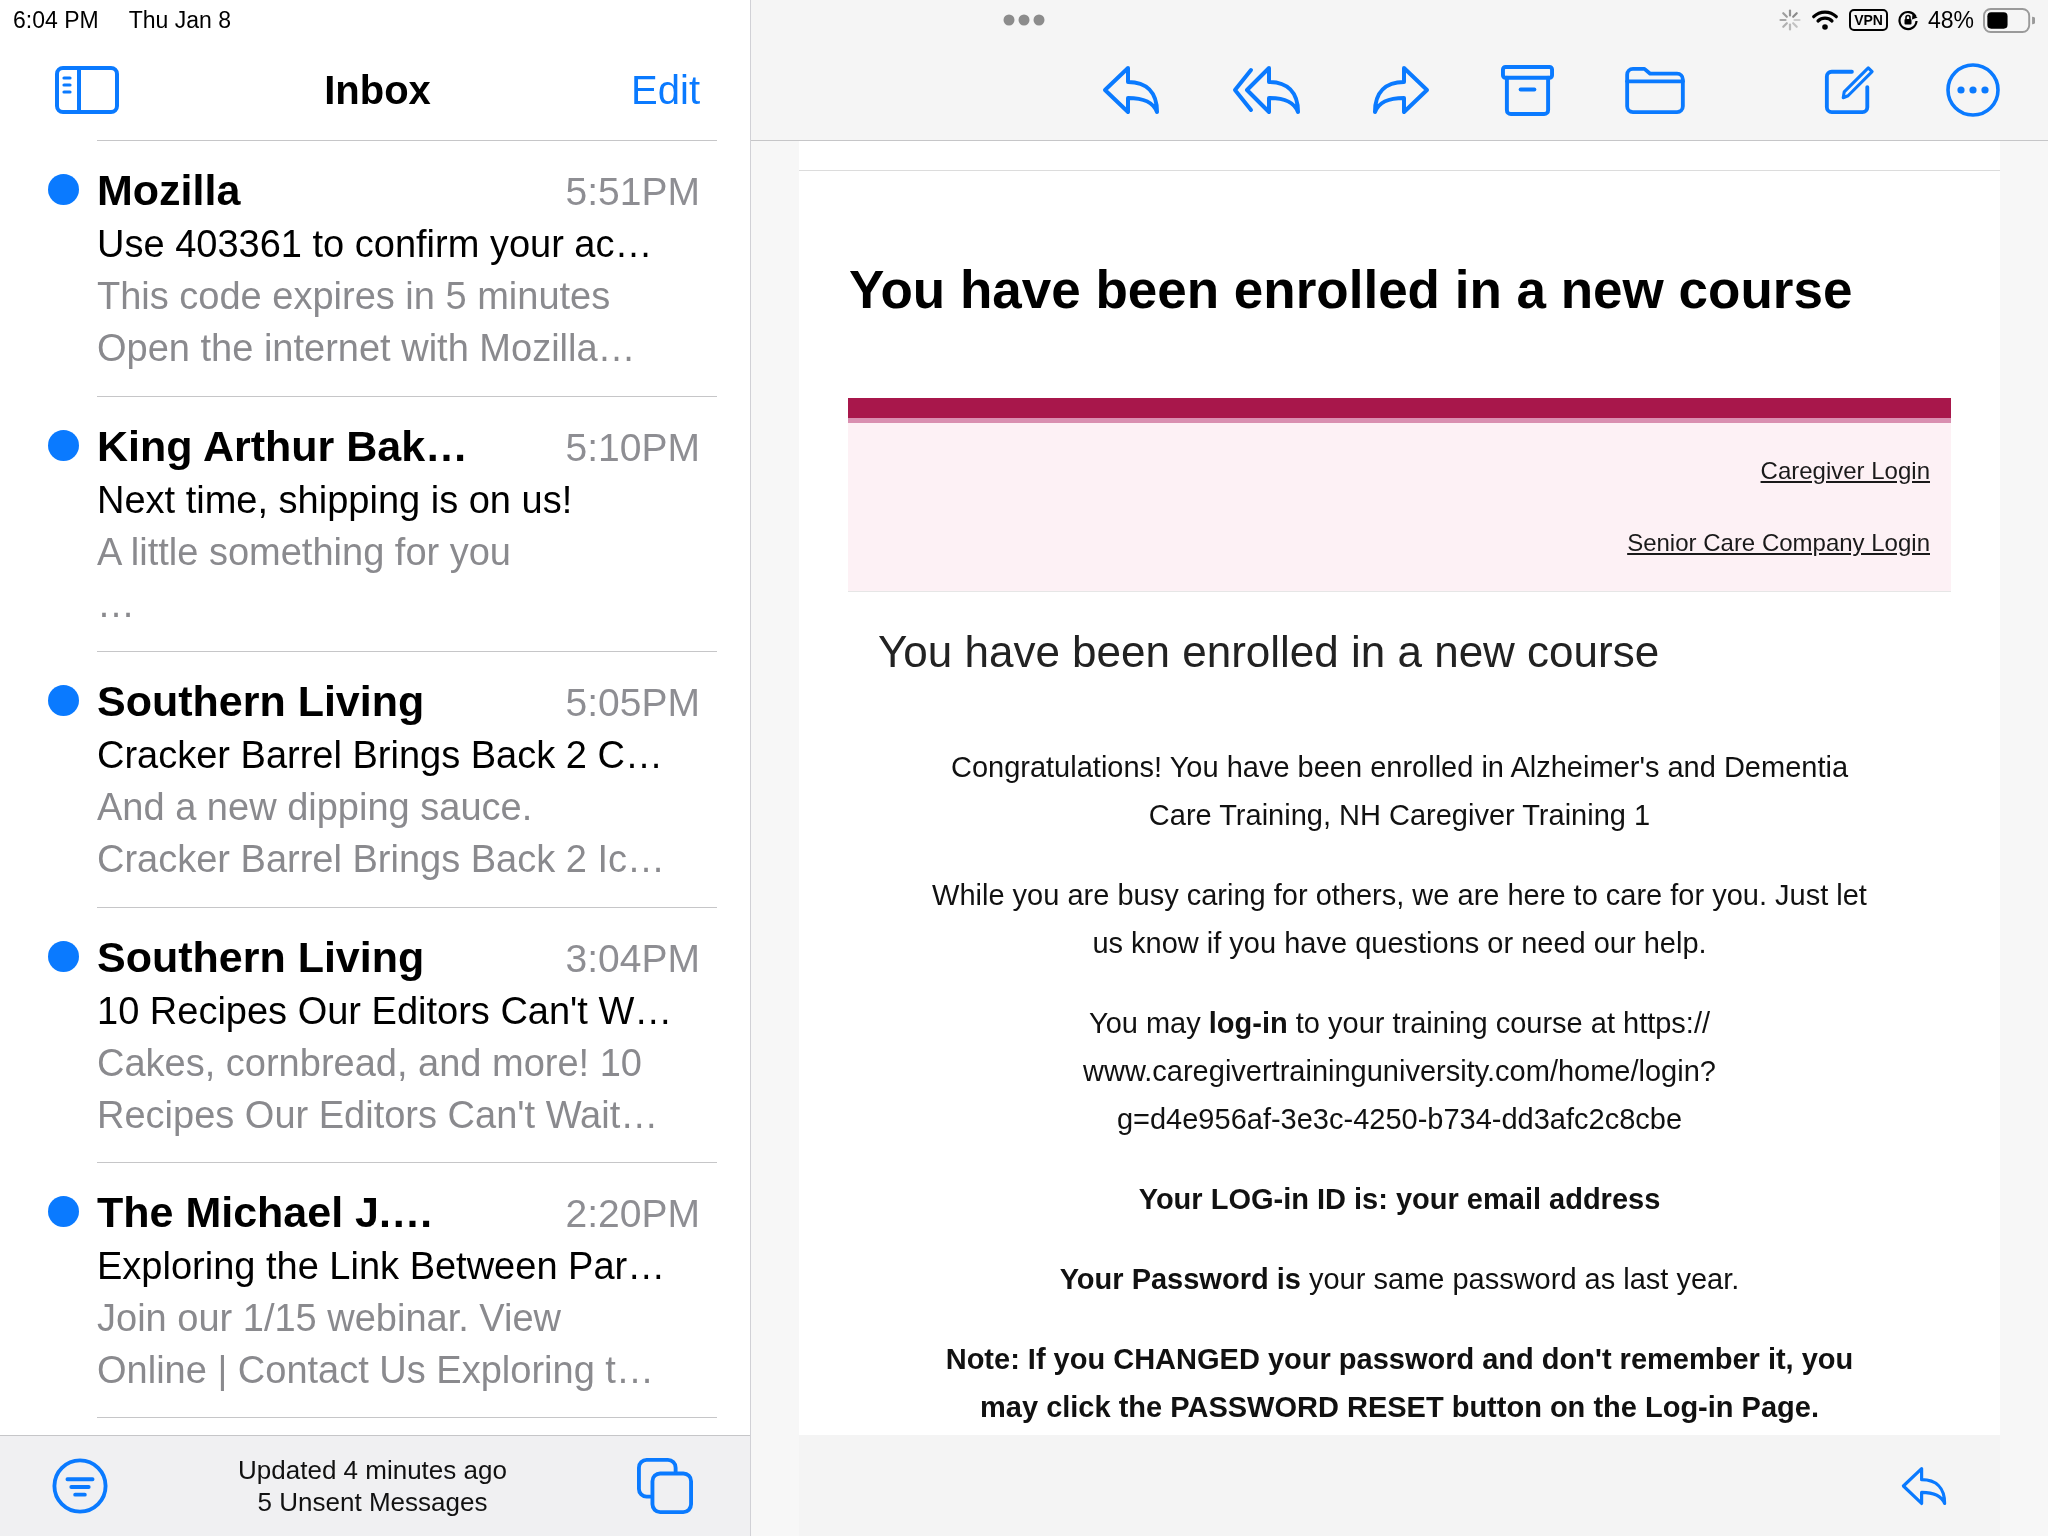 This screenshot has height=1536, width=2048. Describe the element at coordinates (1399, 1071) in the screenshot. I see `email-paragraph: You may log-in to your training course at https:// www.caregivertraininguniversity.com/home/login? g=d4e956af-3e3c-4250-b734-dd3afc2c8cbe` at that location.